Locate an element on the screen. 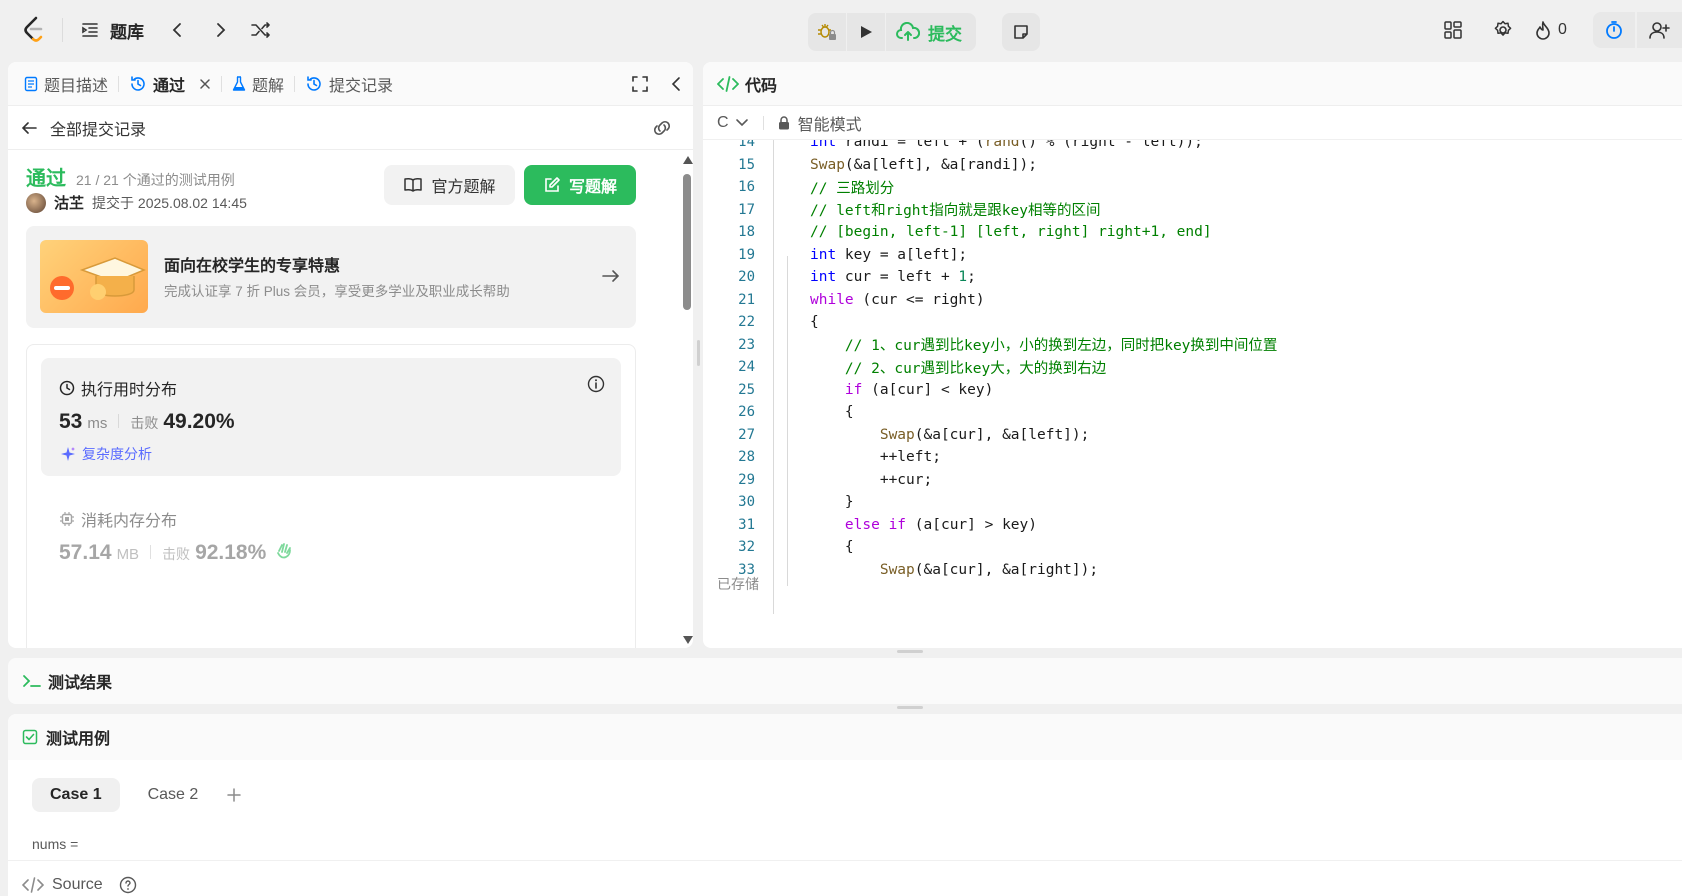 This screenshot has height=896, width=1682. scroll-thumb is located at coordinates (687, 242).